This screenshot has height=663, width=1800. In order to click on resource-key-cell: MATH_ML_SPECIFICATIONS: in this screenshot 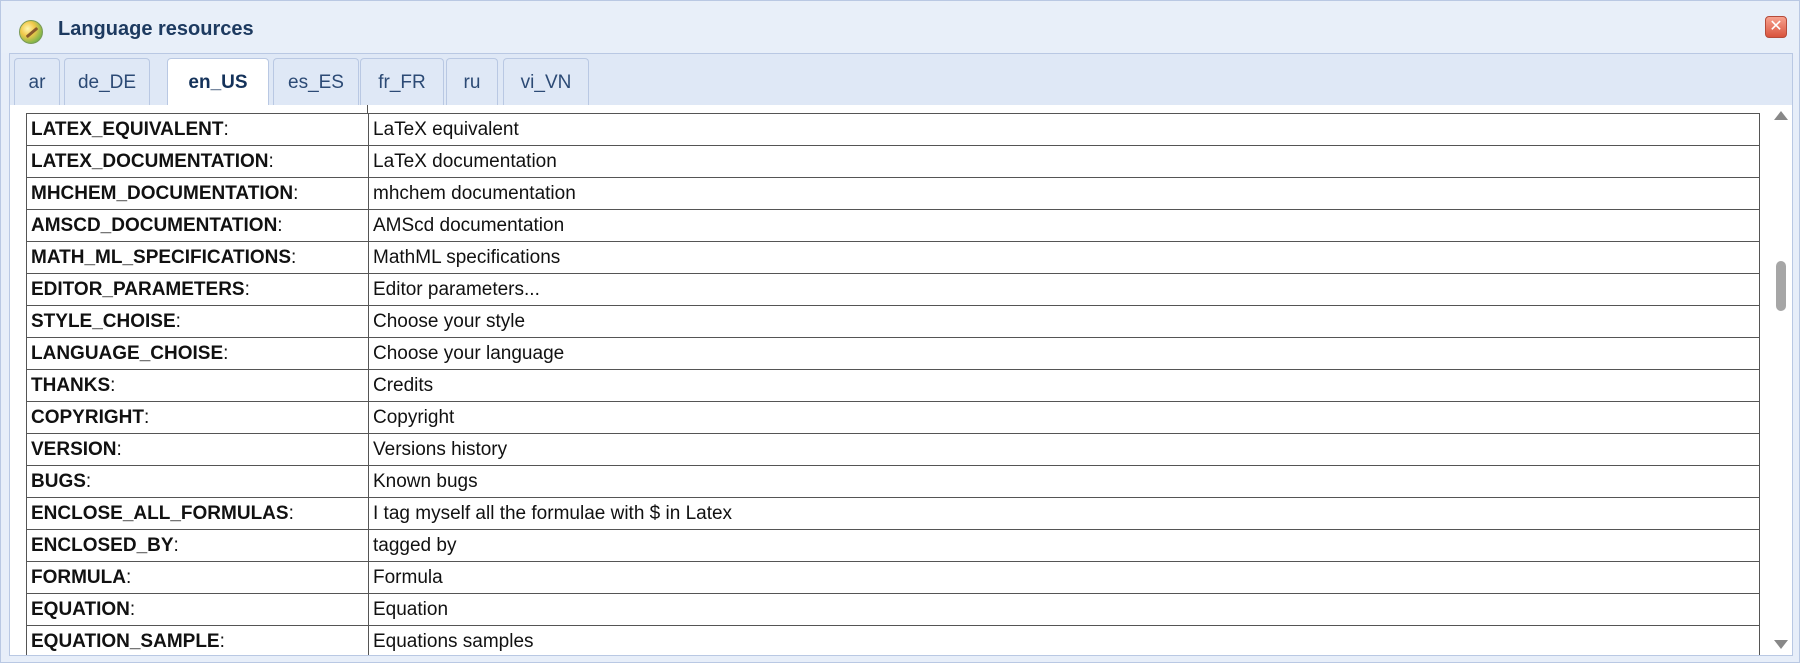, I will do `click(197, 257)`.